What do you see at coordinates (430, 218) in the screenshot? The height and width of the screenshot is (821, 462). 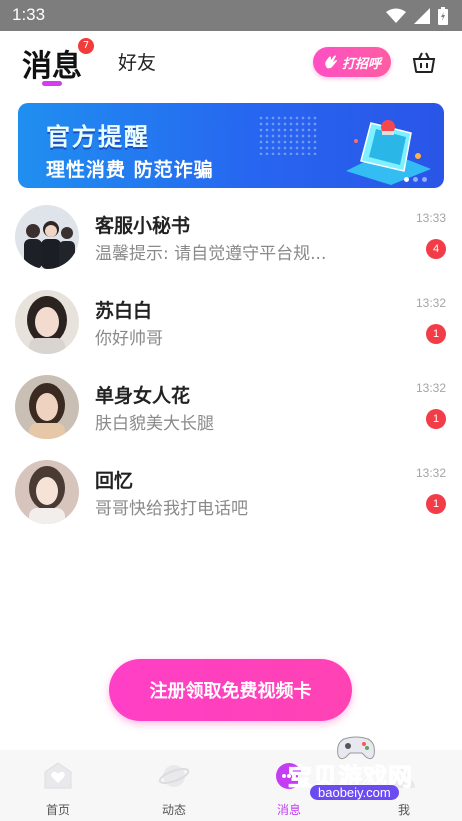 I see `message-time: 13:33` at bounding box center [430, 218].